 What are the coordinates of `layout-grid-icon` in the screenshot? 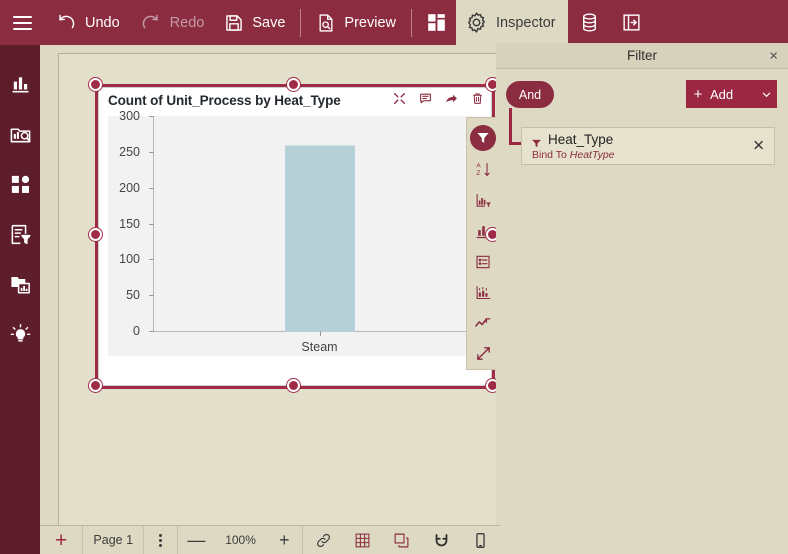 It's located at (436, 22).